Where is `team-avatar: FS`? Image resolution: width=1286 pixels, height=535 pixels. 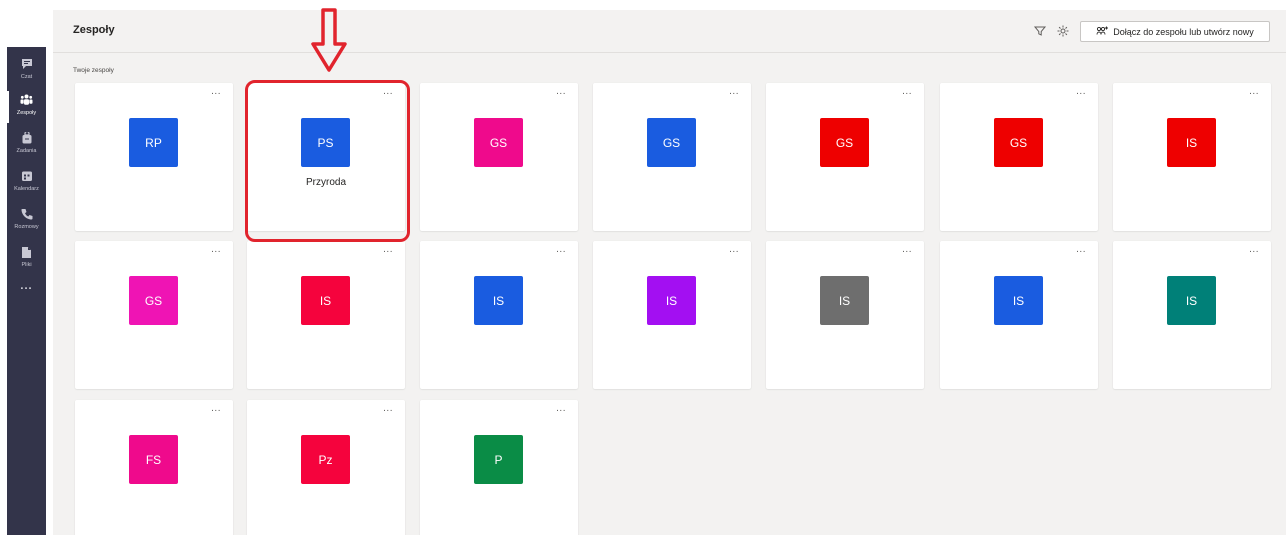 team-avatar: FS is located at coordinates (153, 459).